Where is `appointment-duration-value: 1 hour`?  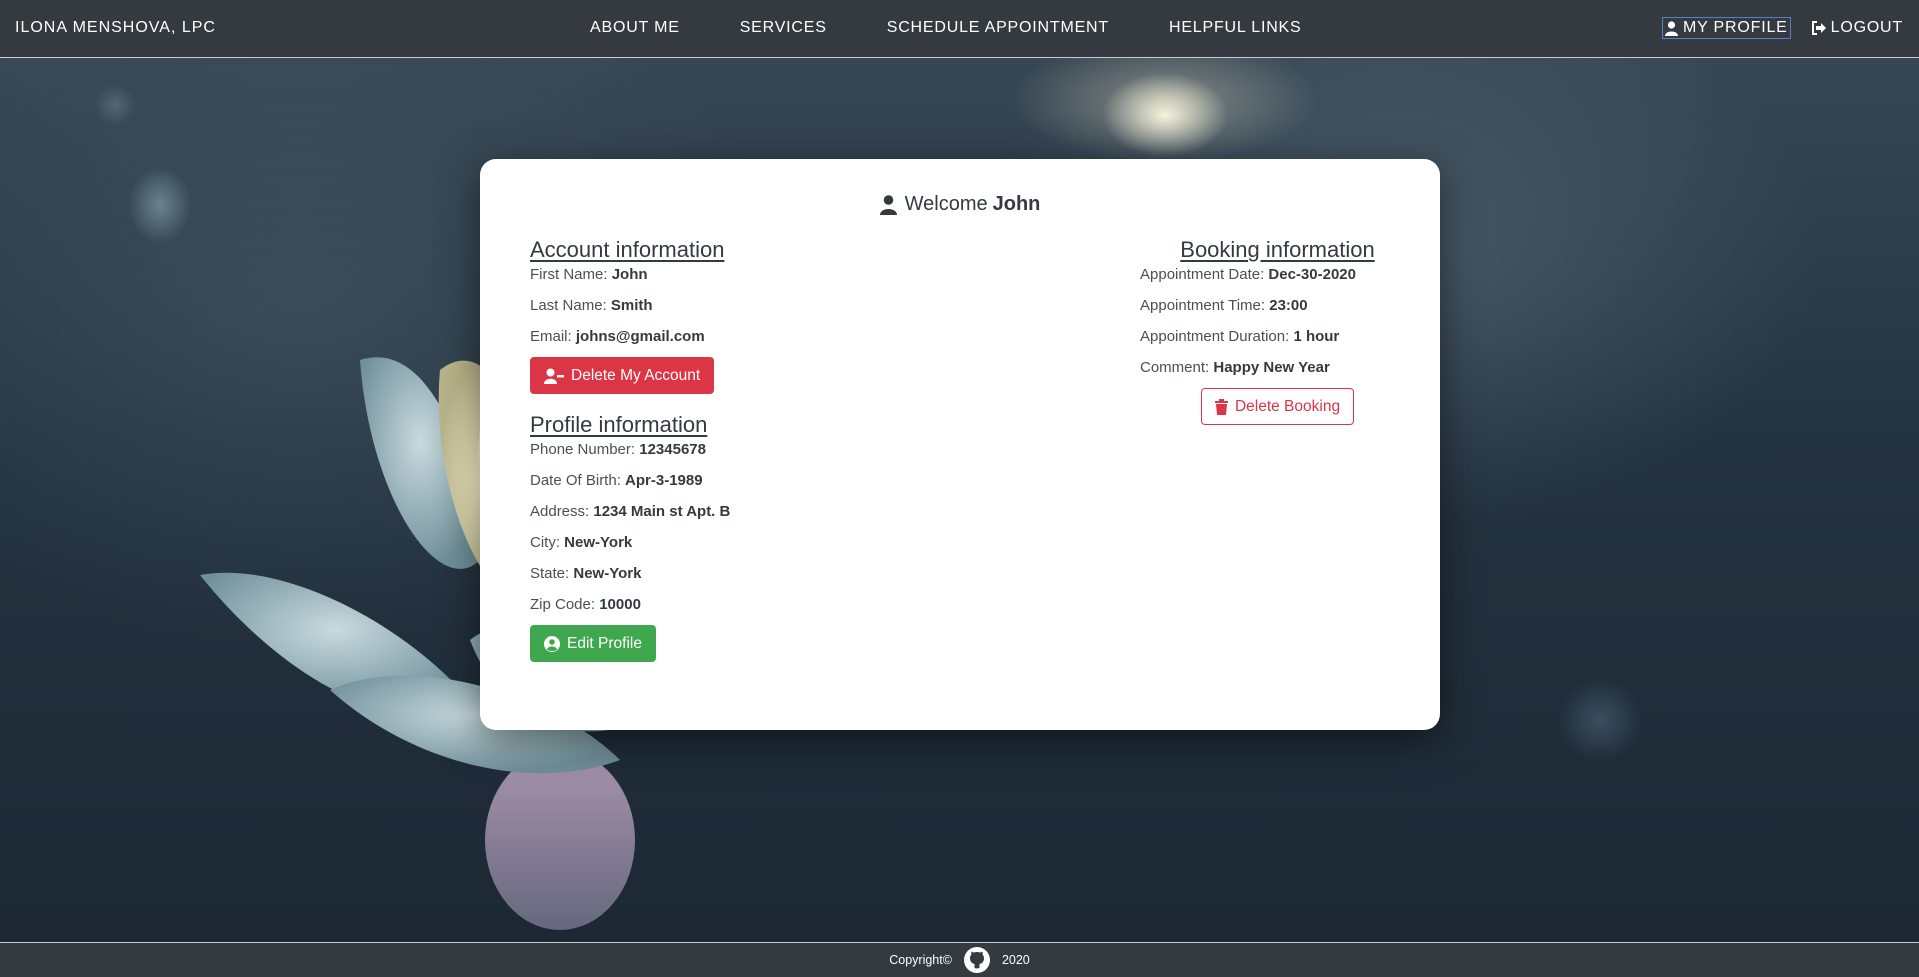 appointment-duration-value: 1 hour is located at coordinates (1316, 336).